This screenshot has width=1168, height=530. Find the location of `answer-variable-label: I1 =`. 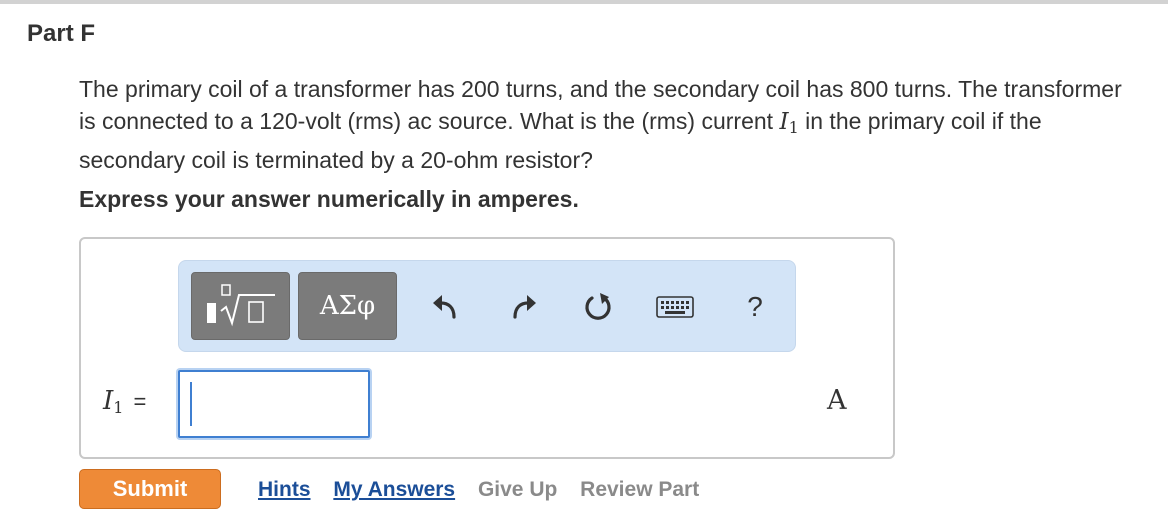

answer-variable-label: I1 = is located at coordinates (124, 401).